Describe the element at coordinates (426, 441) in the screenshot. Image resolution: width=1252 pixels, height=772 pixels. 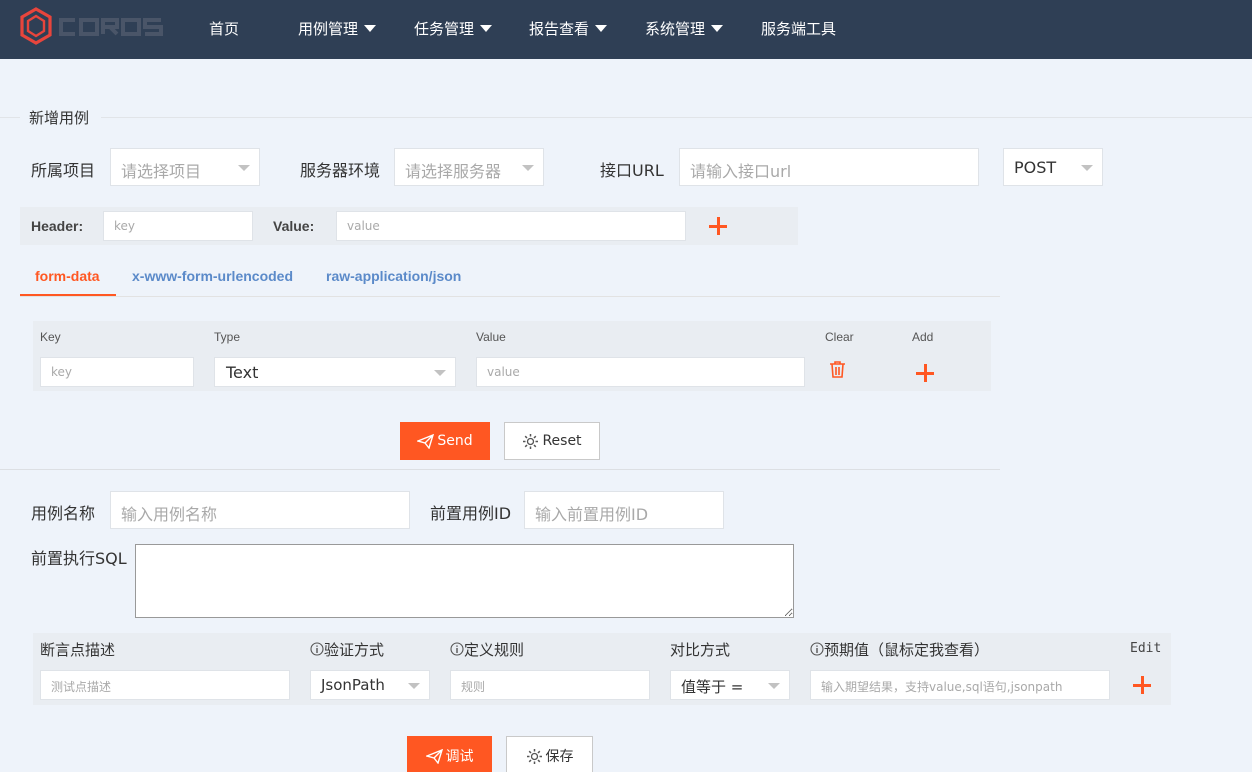
I see `send-icon` at that location.